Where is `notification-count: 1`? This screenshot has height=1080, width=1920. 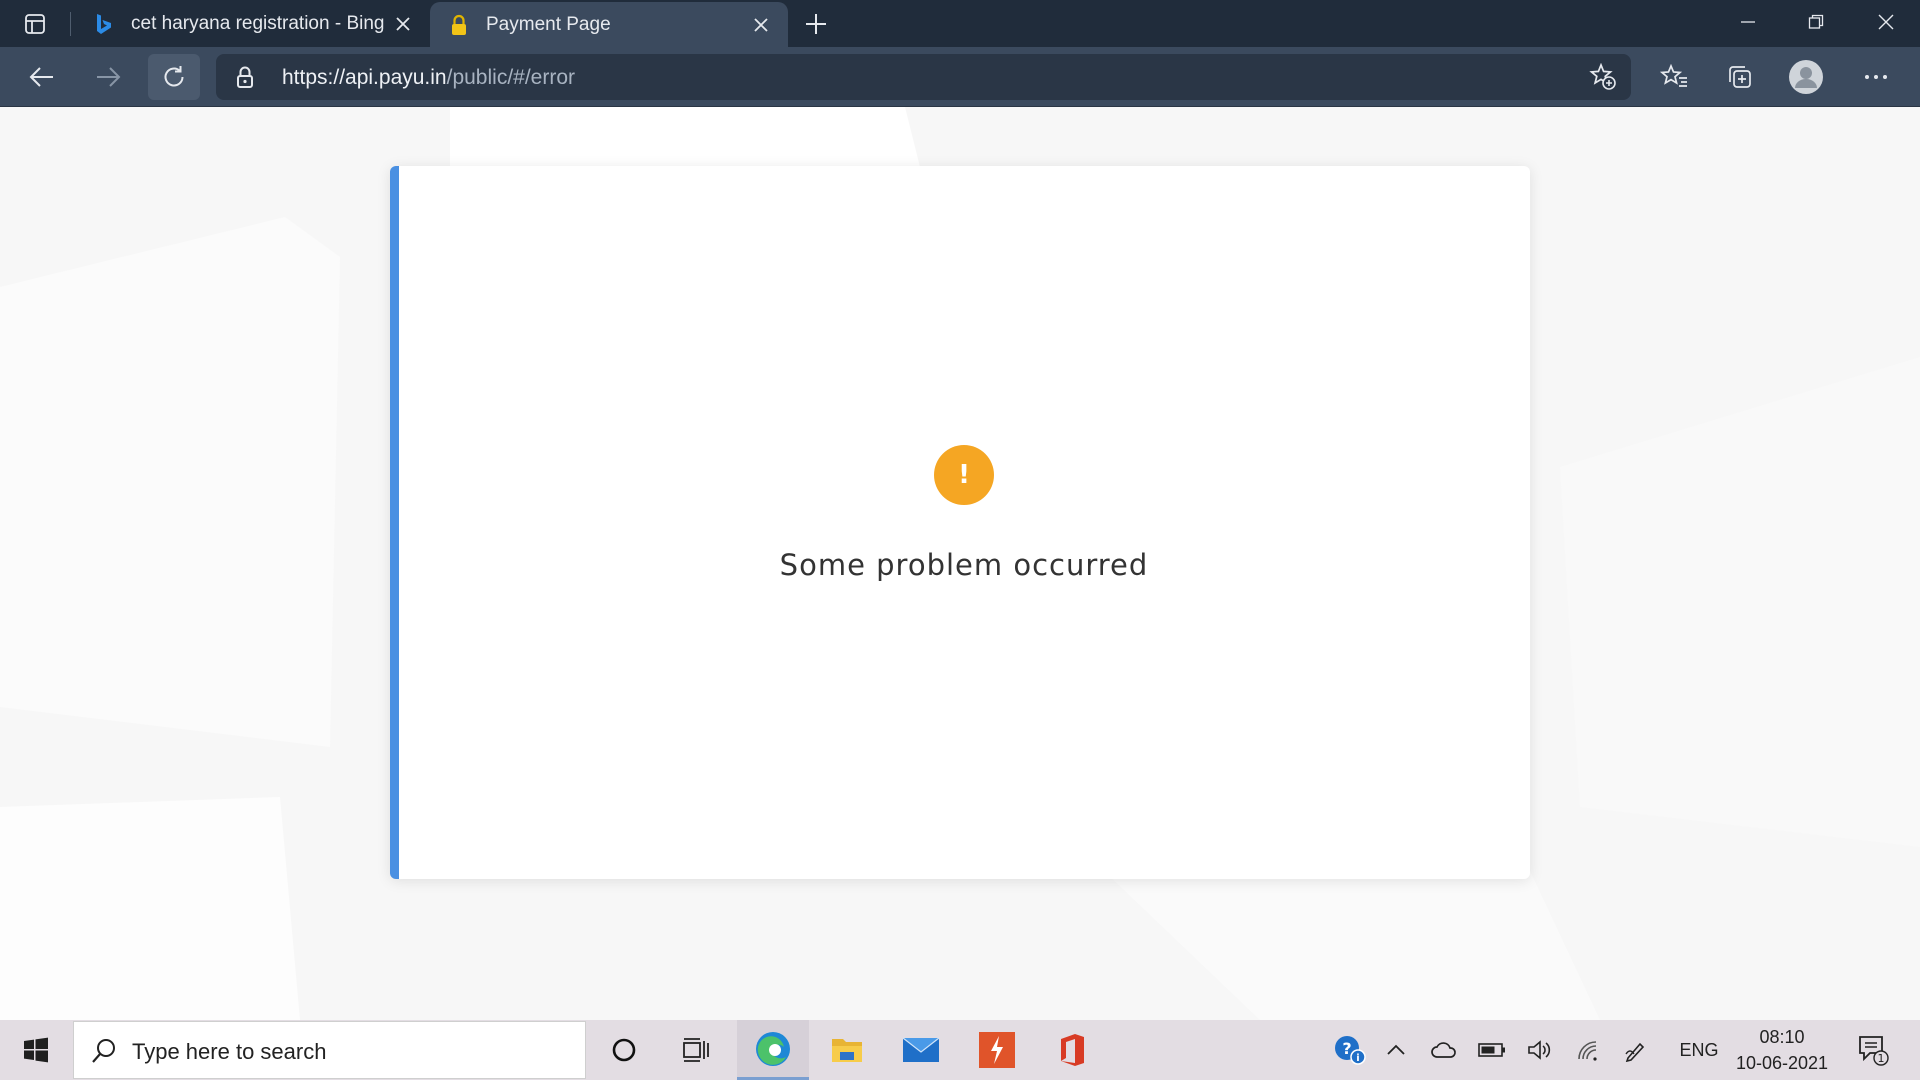
notification-count: 1 is located at coordinates (1881, 1058).